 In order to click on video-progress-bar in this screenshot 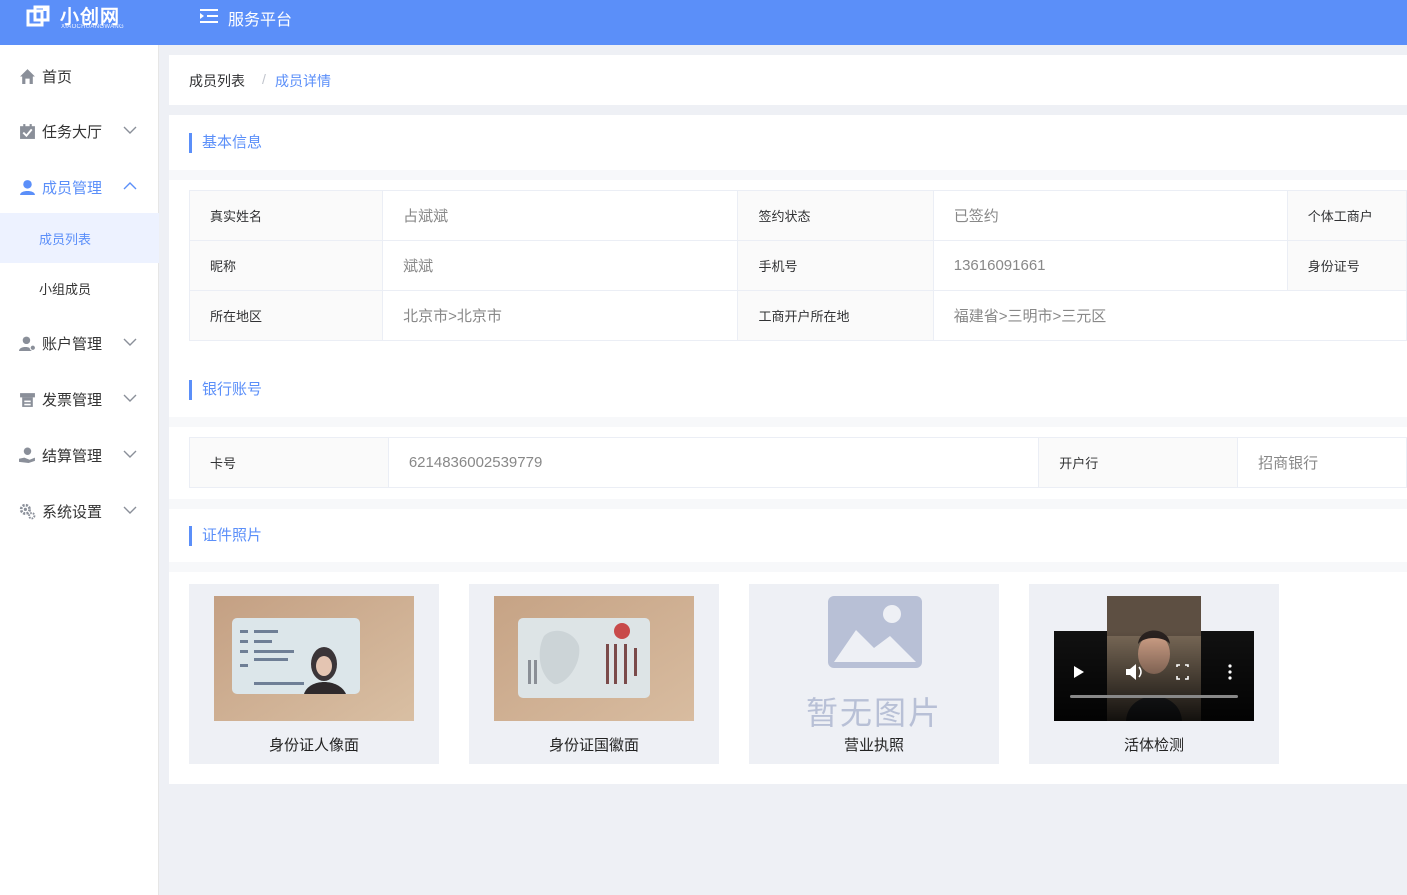, I will do `click(1154, 696)`.